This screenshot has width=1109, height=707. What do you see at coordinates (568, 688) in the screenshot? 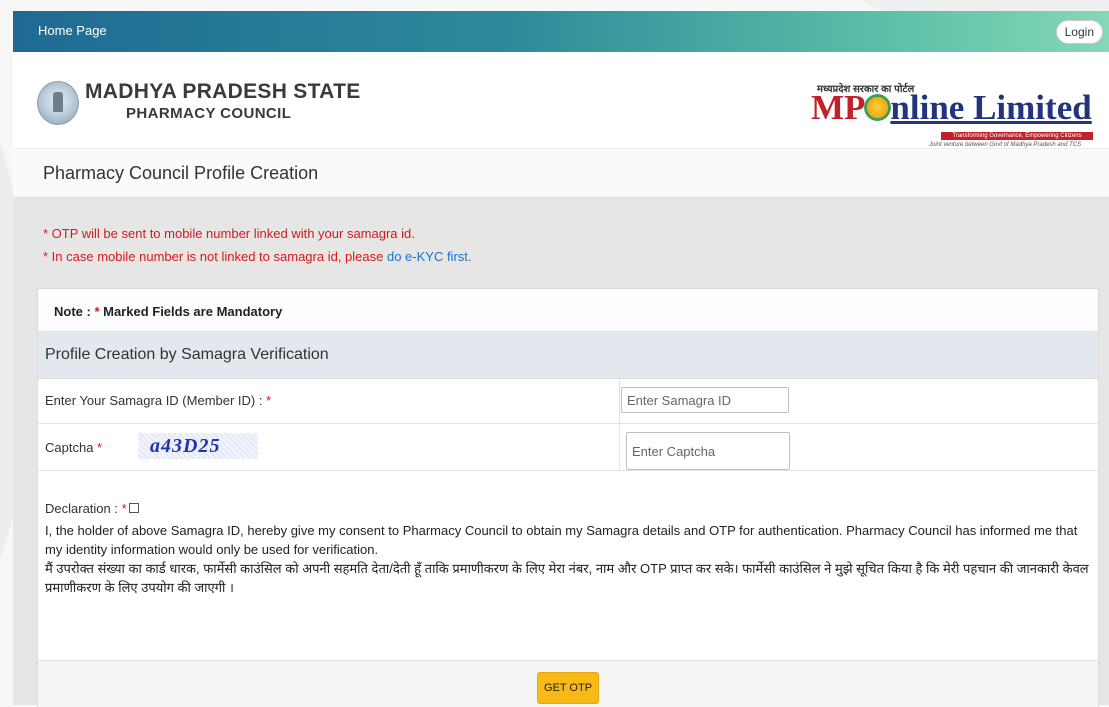
I see `get-otp-button: GET OTP` at bounding box center [568, 688].